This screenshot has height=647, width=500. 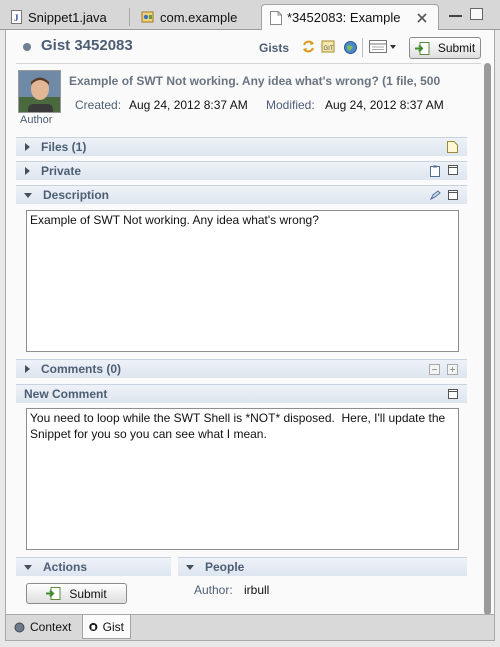 What do you see at coordinates (27, 47) in the screenshot?
I see `gist-status-icon` at bounding box center [27, 47].